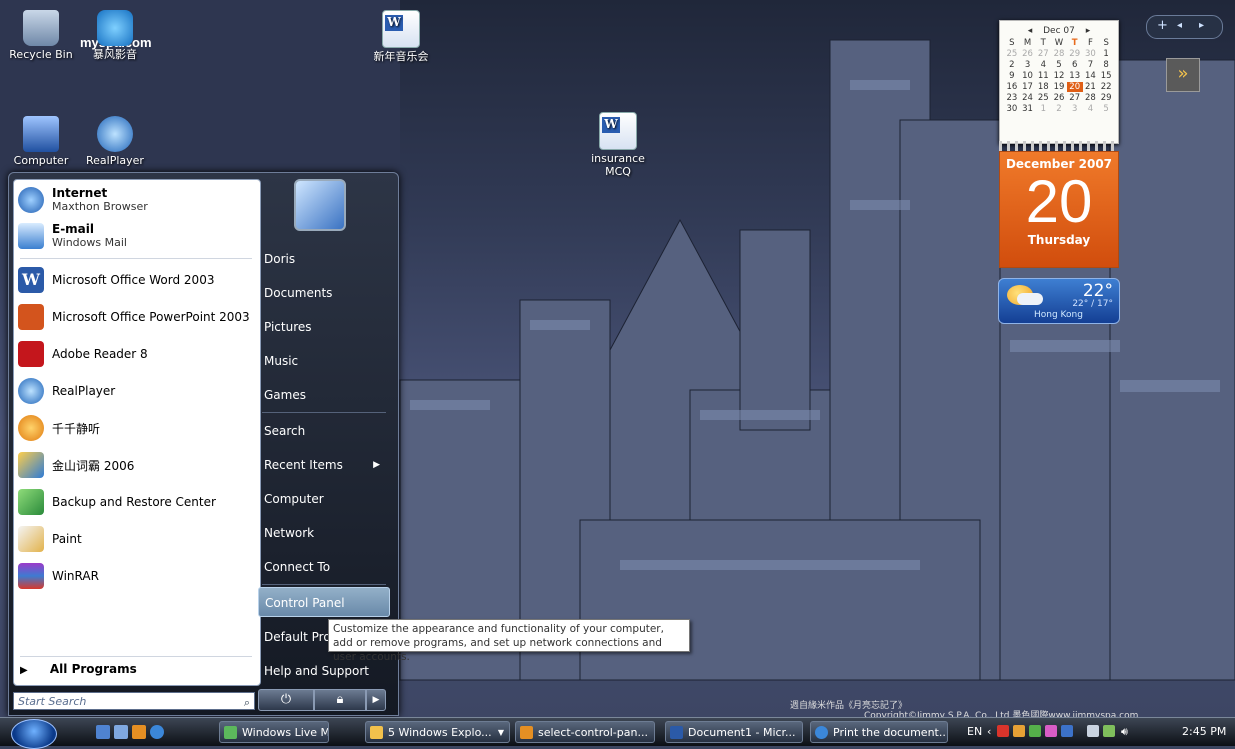 Image resolution: width=1235 pixels, height=749 pixels. What do you see at coordinates (1075, 65) in the screenshot?
I see `calendar-day: 6` at bounding box center [1075, 65].